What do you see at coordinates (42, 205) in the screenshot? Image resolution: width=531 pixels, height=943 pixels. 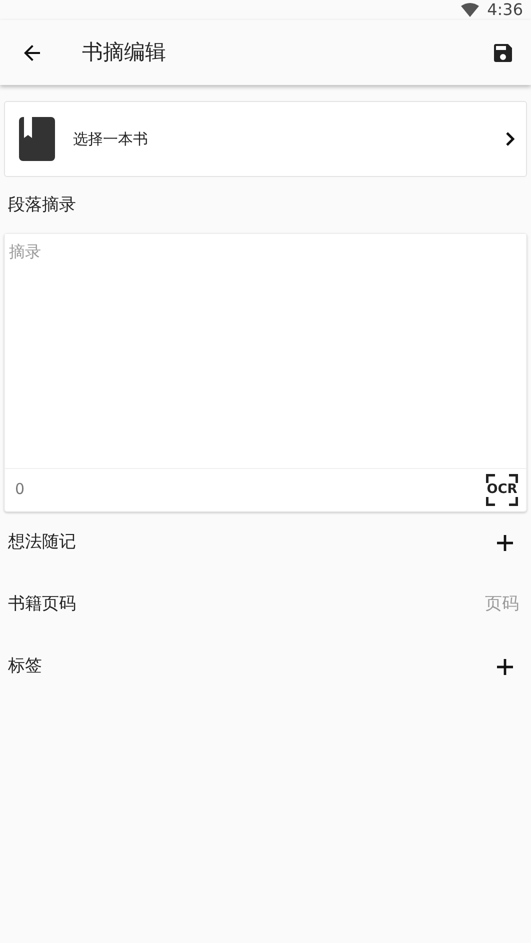 I see `section-heading: 段落摘录` at bounding box center [42, 205].